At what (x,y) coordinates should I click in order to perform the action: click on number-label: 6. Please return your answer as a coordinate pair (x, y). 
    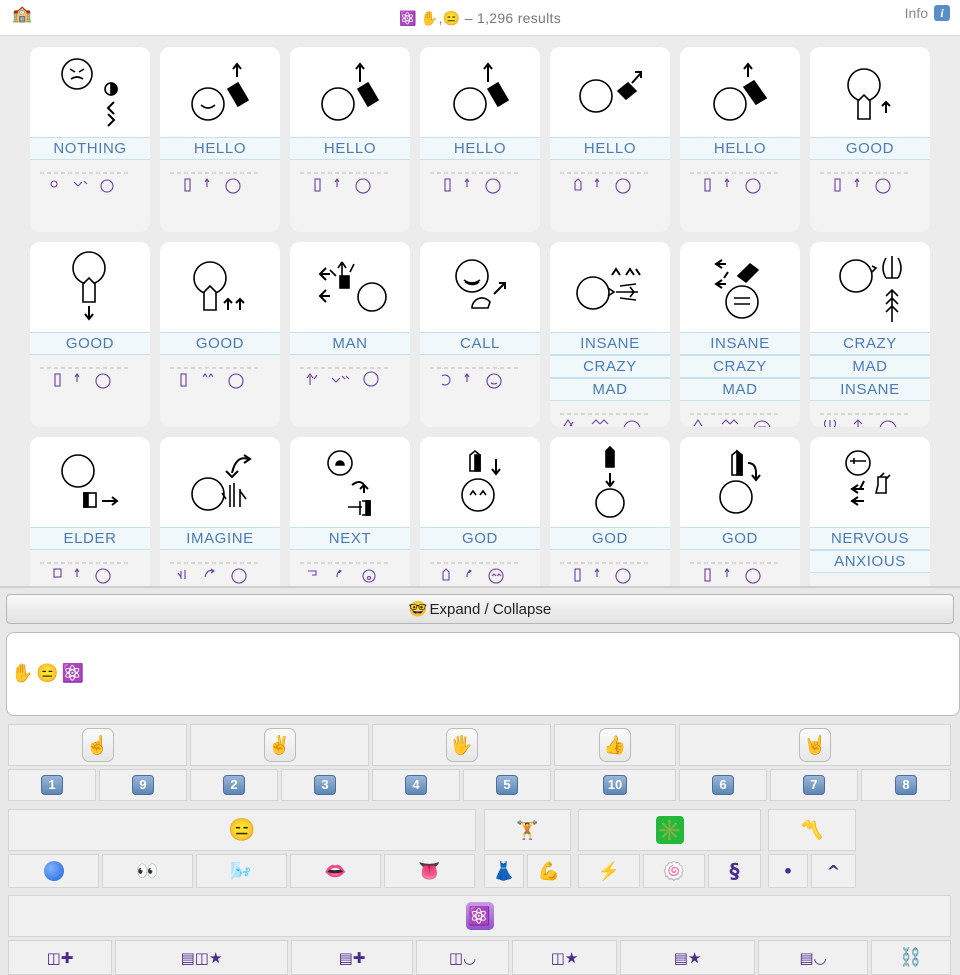
    Looking at the image, I should click on (723, 785).